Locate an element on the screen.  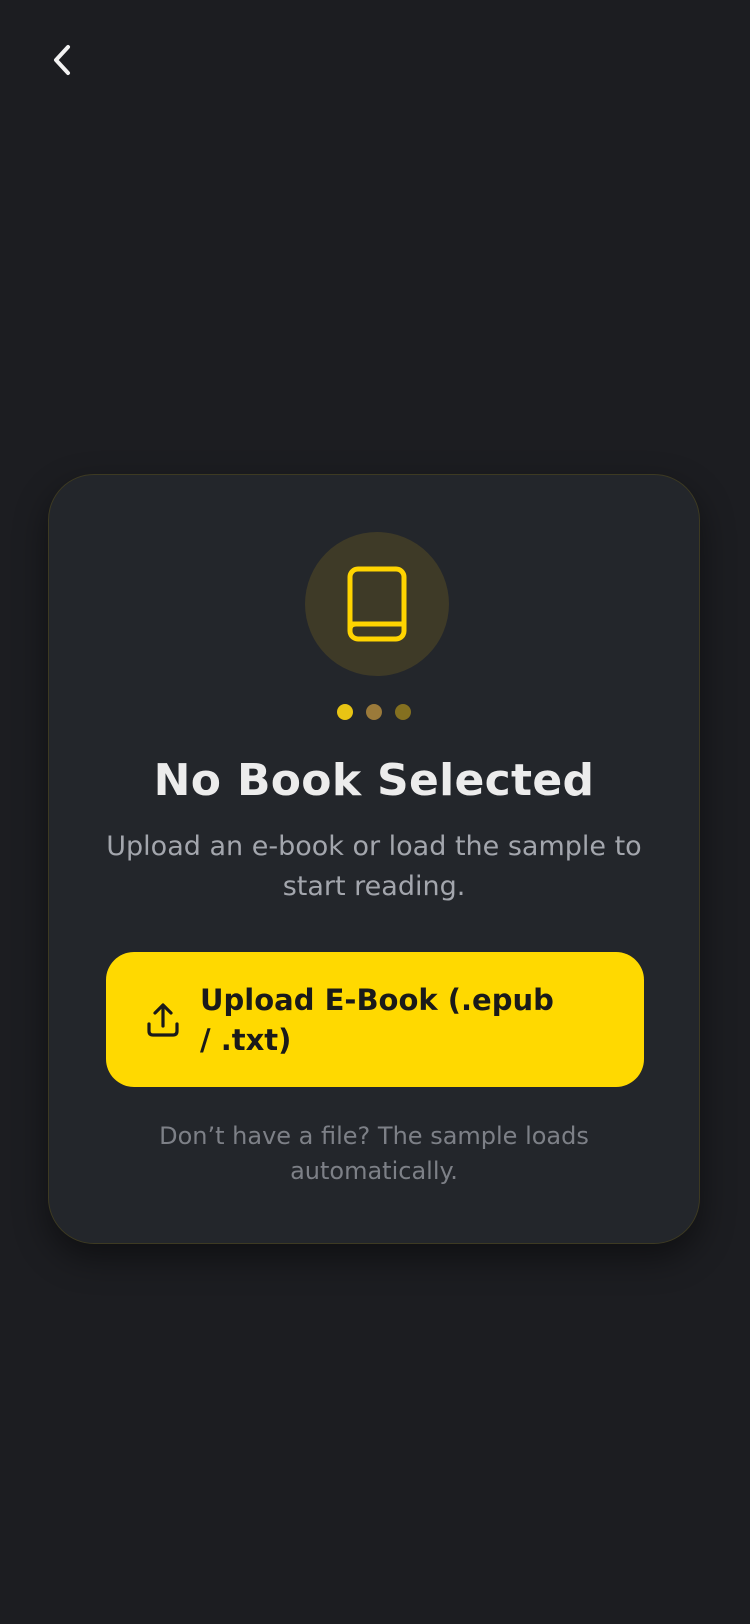
upload-button-label: Upload E-Book (.epub / .txt) is located at coordinates (377, 1019).